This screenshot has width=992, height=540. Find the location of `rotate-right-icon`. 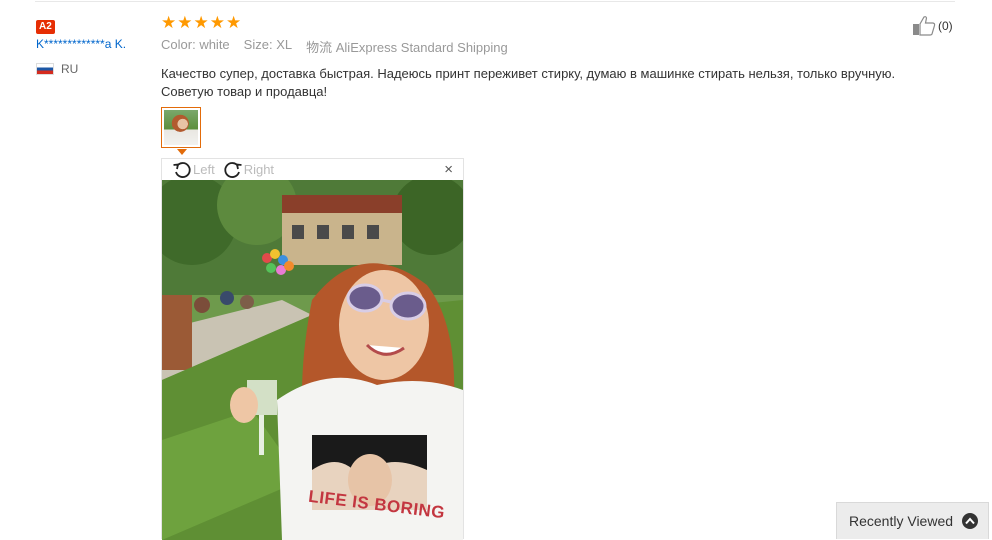

rotate-right-icon is located at coordinates (233, 169).